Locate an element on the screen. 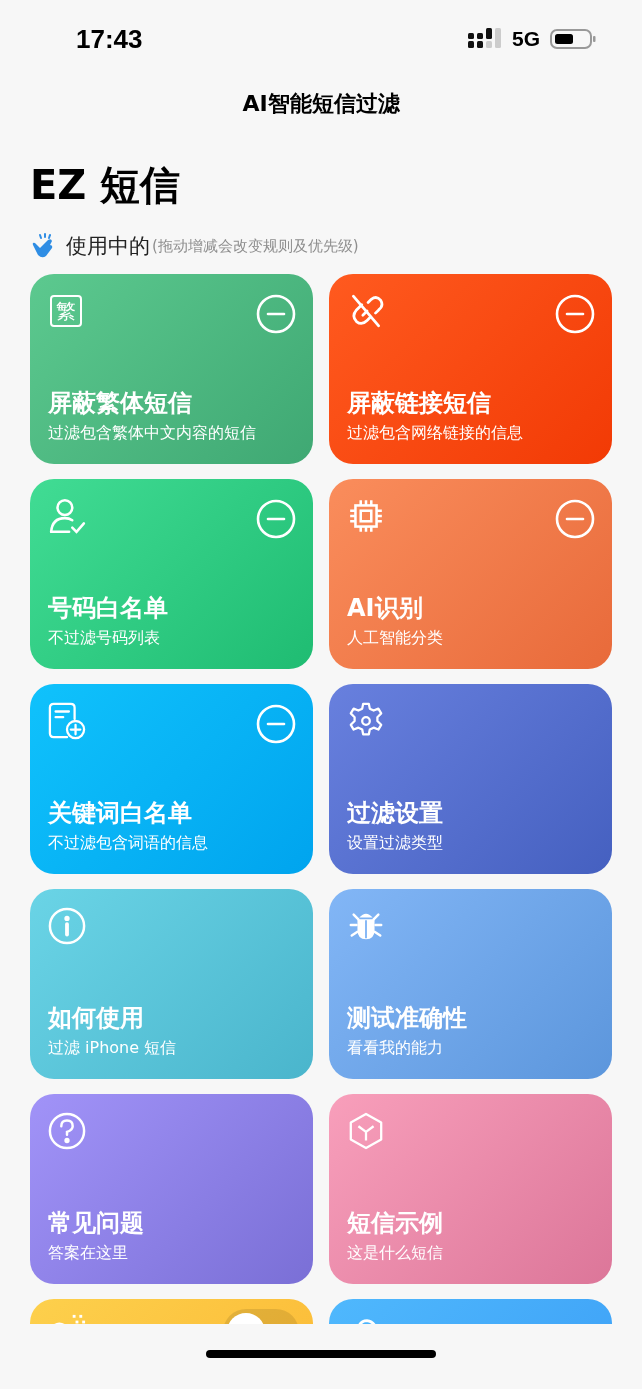  feature-card: 测试准确性 看看我的能力 is located at coordinates (470, 984).